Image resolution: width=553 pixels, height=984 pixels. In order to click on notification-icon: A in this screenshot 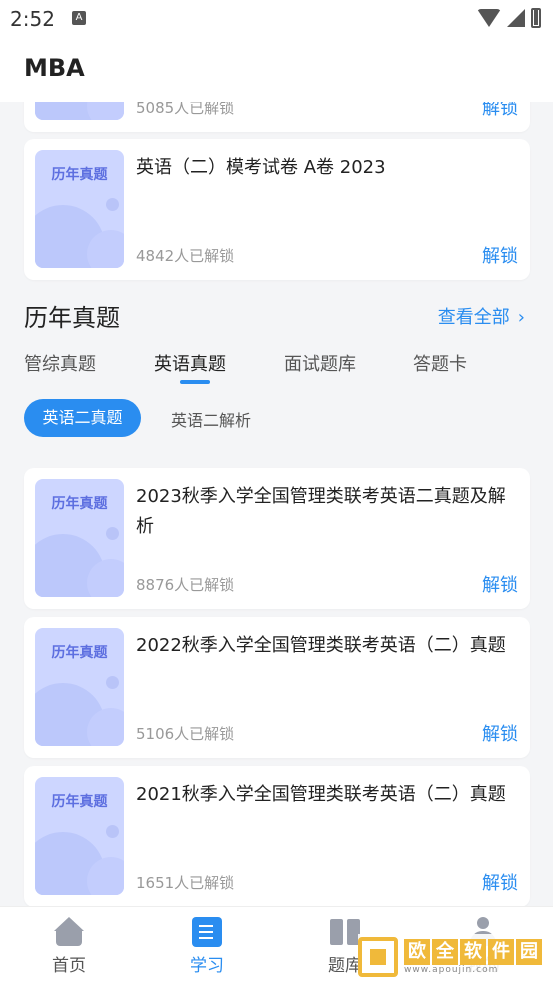, I will do `click(79, 18)`.